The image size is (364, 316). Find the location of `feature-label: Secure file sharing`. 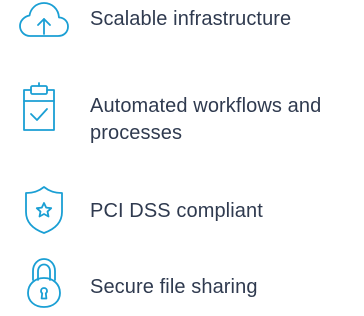

feature-label: Secure file sharing is located at coordinates (174, 287).